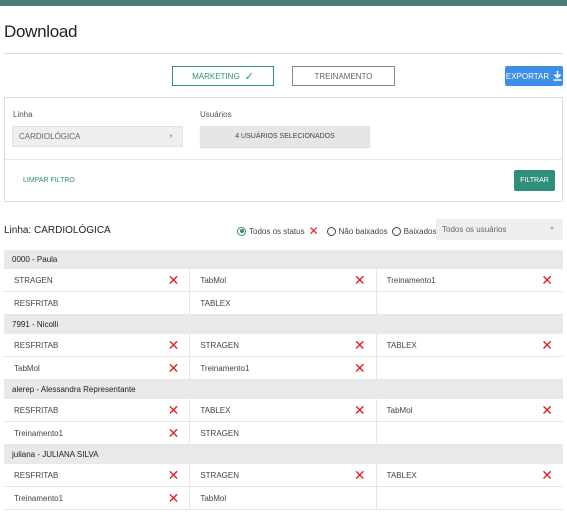 This screenshot has width=567, height=528. I want to click on linha-select: CARDIOLÓGICA ▼, so click(97, 136).